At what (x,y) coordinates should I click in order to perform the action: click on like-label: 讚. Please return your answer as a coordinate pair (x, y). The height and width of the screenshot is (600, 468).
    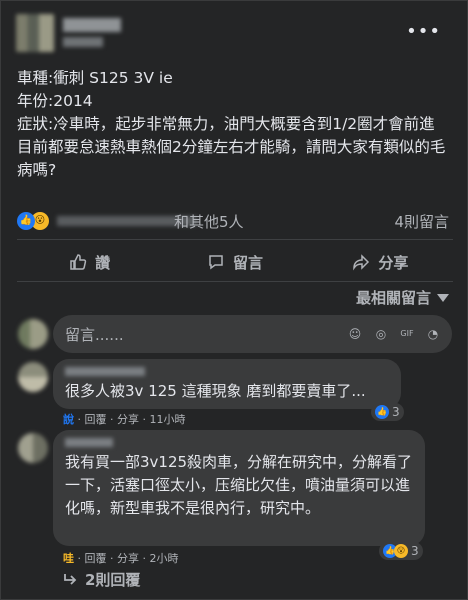
    Looking at the image, I should click on (103, 262).